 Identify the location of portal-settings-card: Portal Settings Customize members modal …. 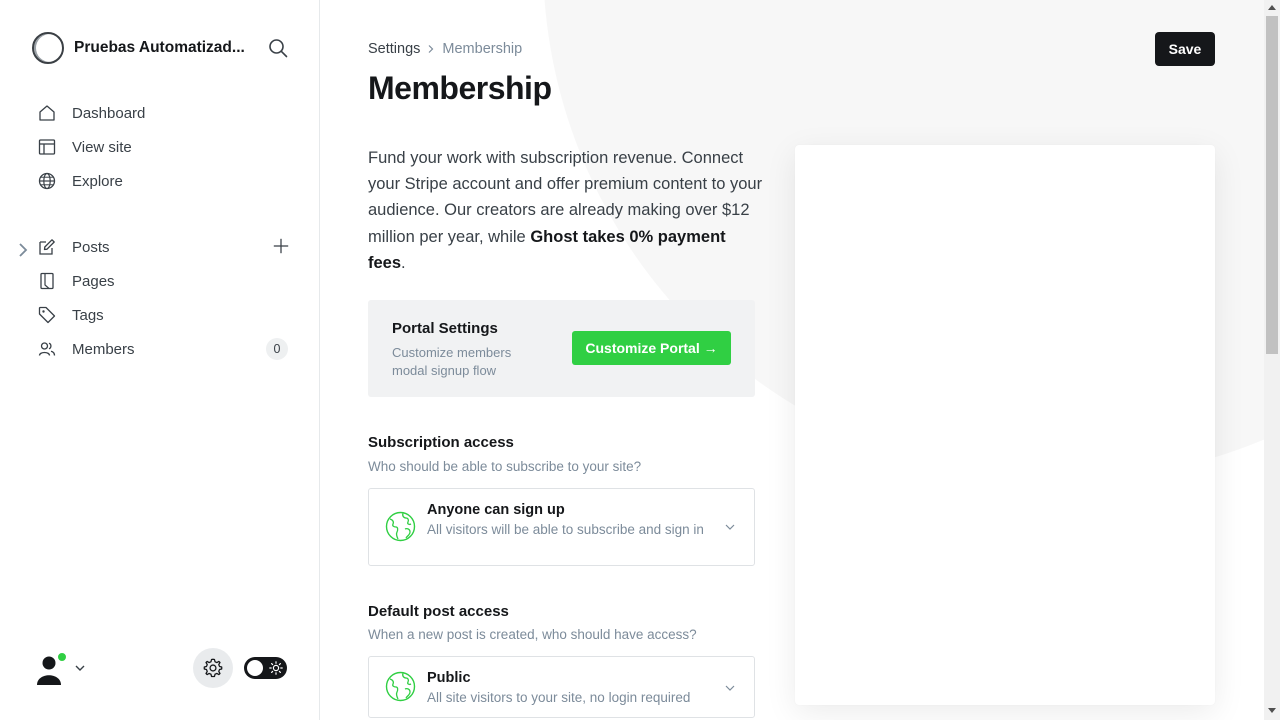
(561, 348).